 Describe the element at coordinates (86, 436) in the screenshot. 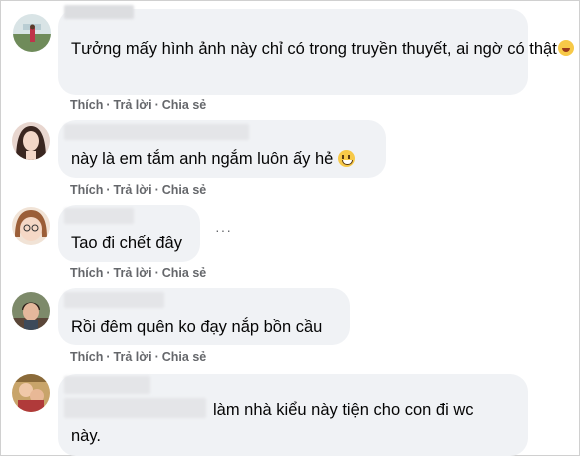

I see `comment-text: này.` at that location.